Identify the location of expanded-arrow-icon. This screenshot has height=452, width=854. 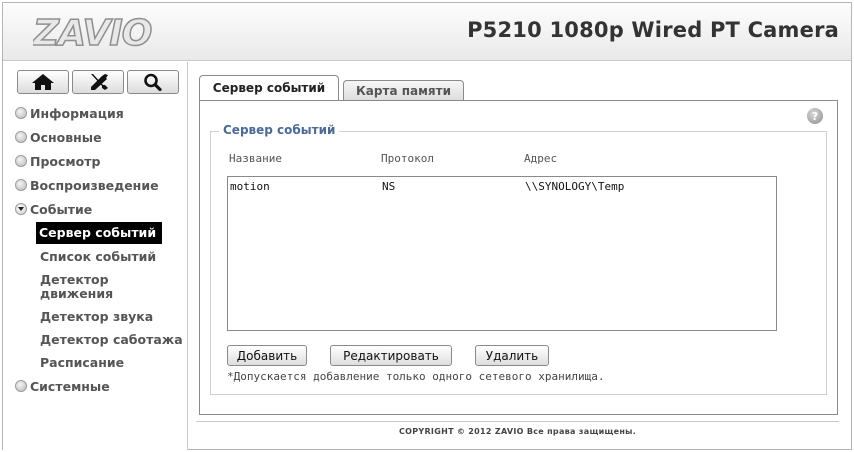
(21, 209).